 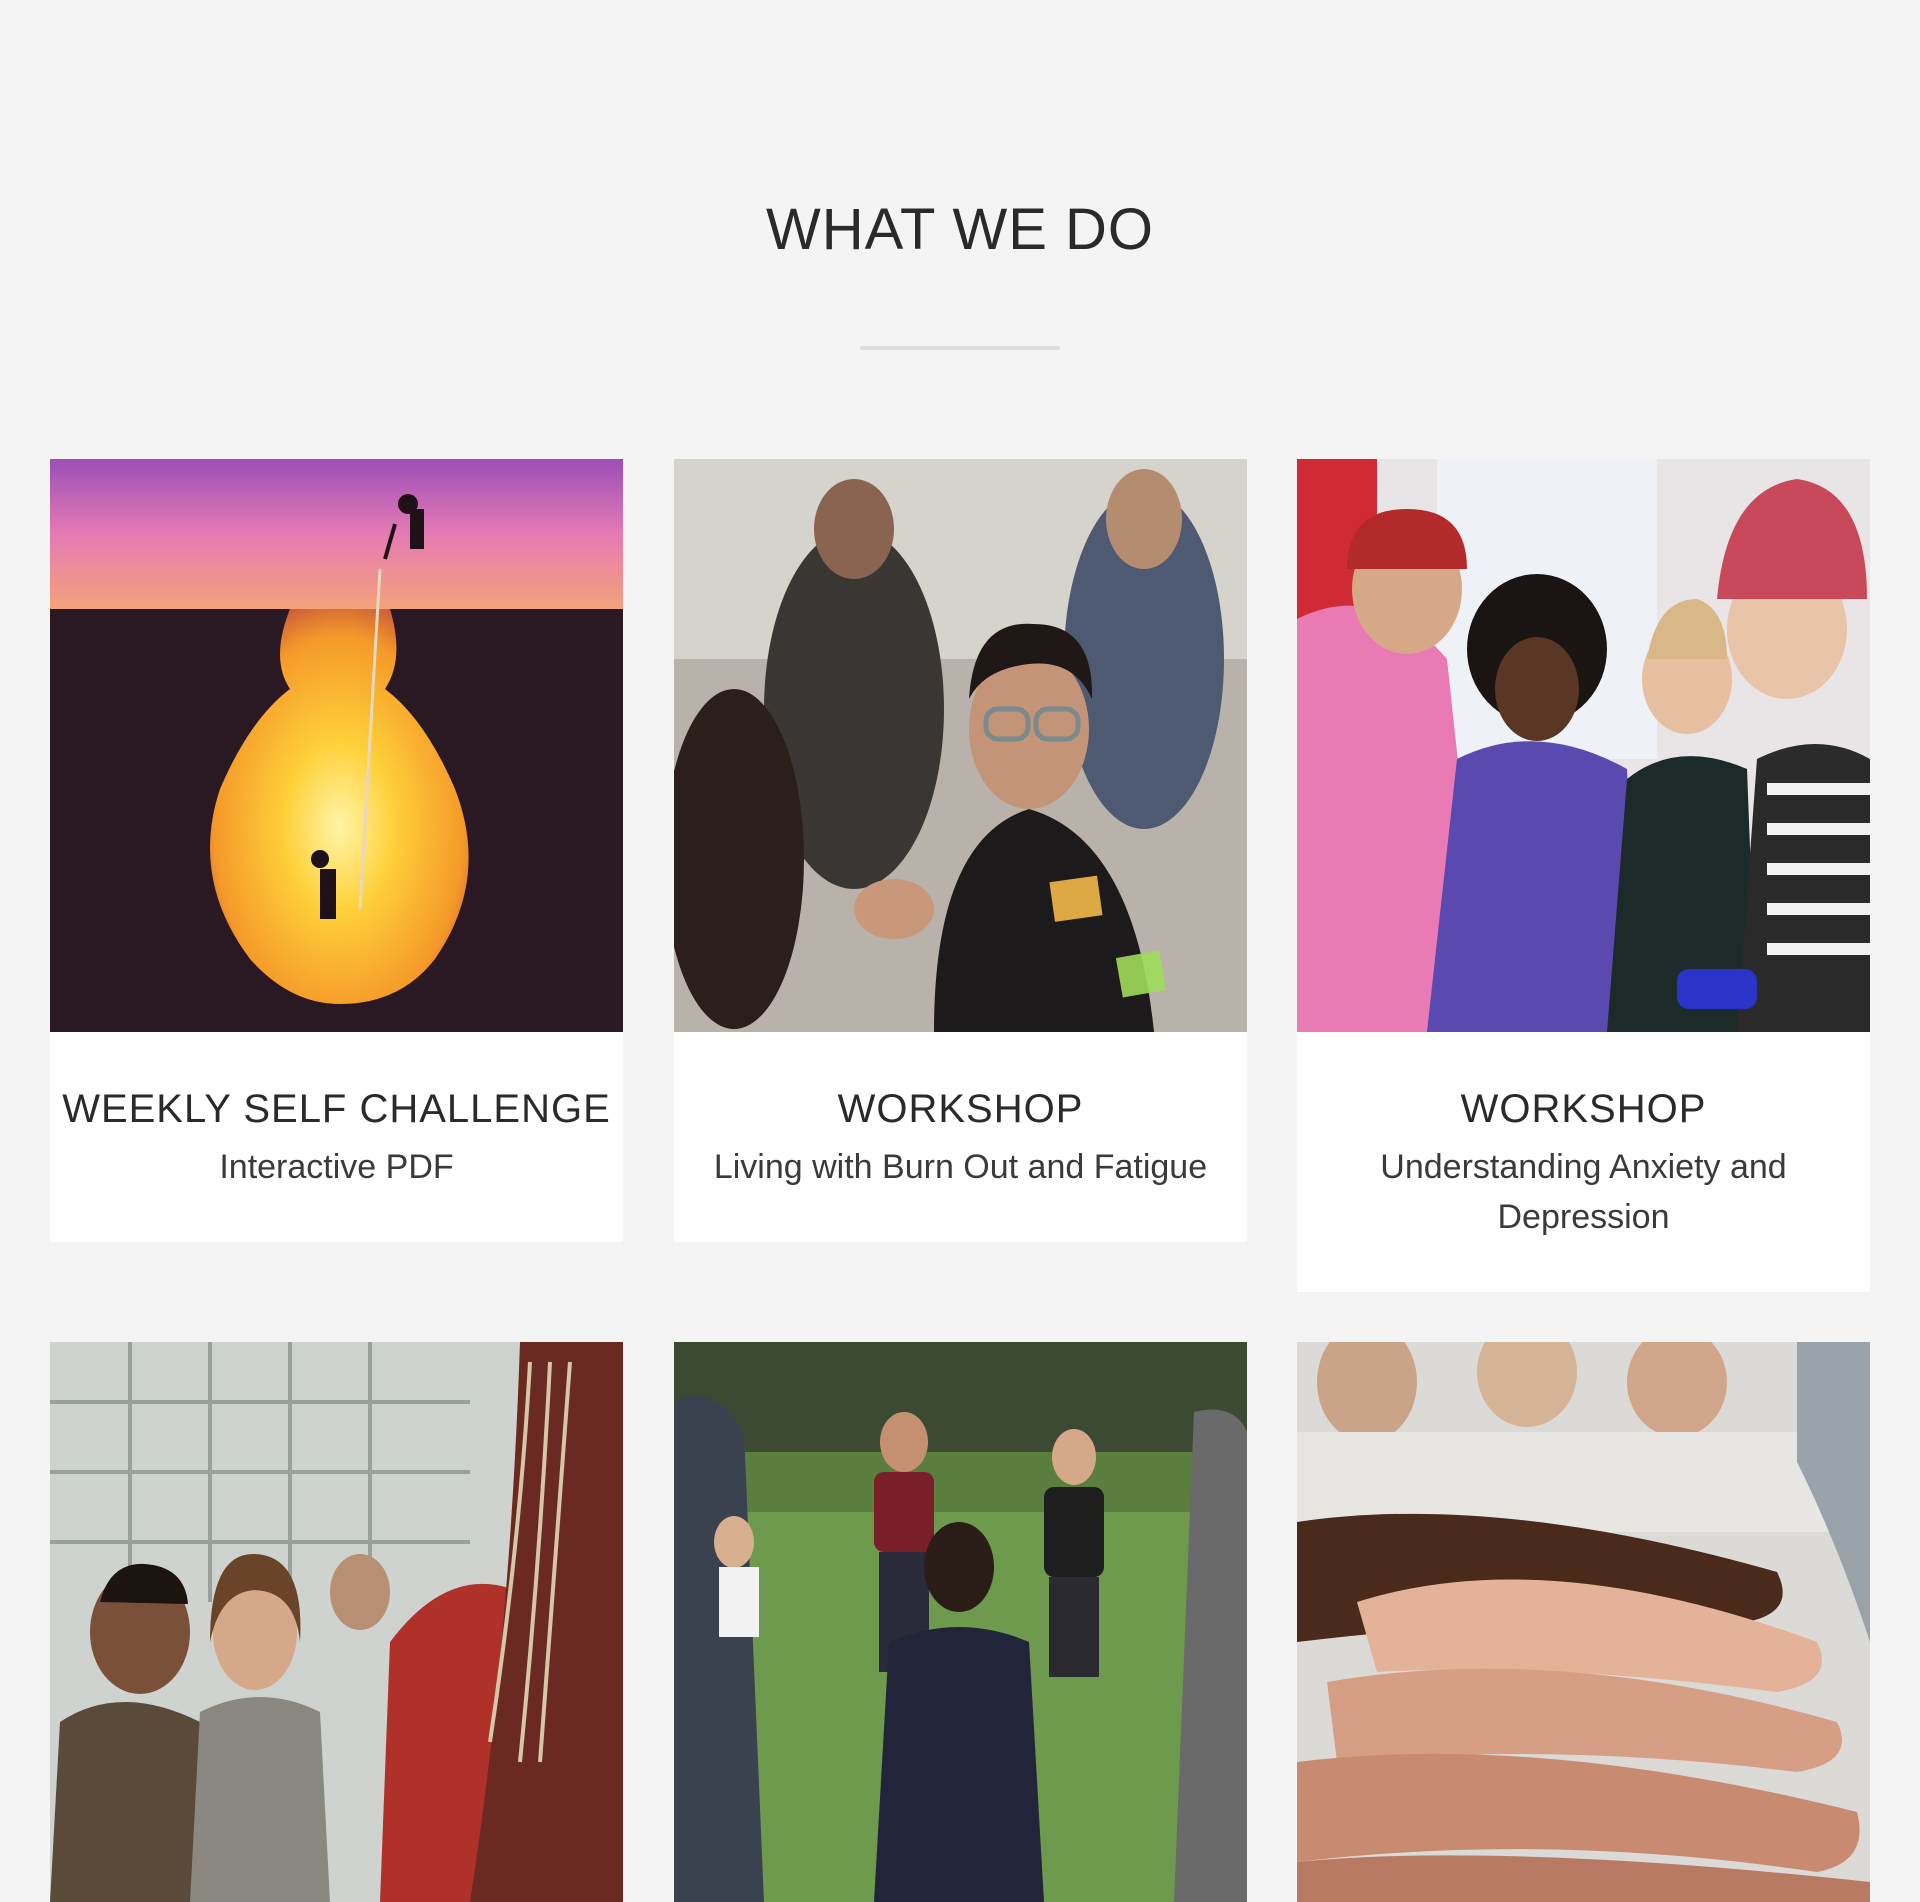 I want to click on service-card-teamwork-hands, so click(x=1583, y=1622).